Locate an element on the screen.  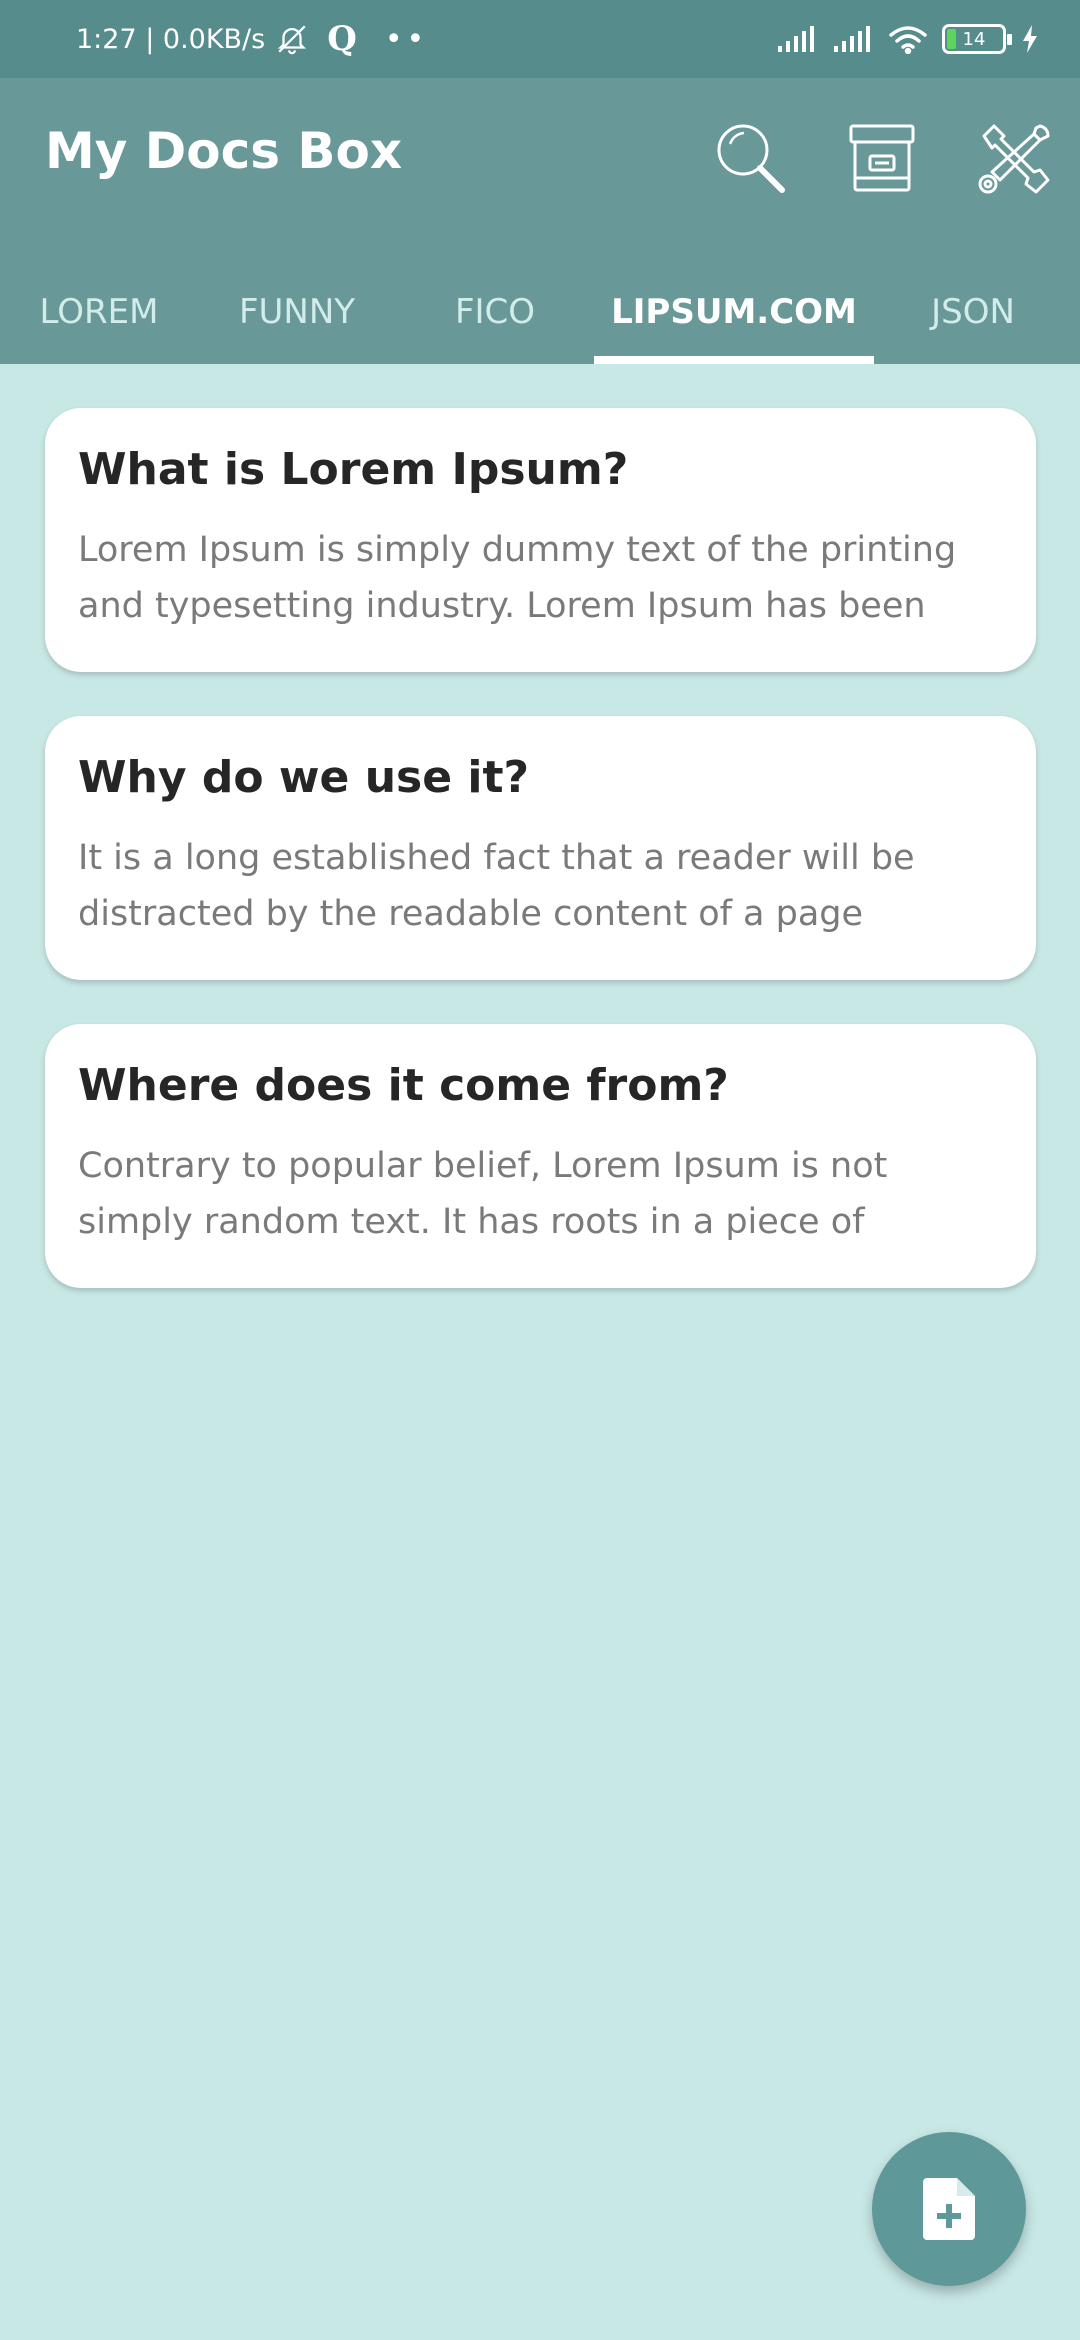
more-notifications-icon: •• is located at coordinates (406, 39).